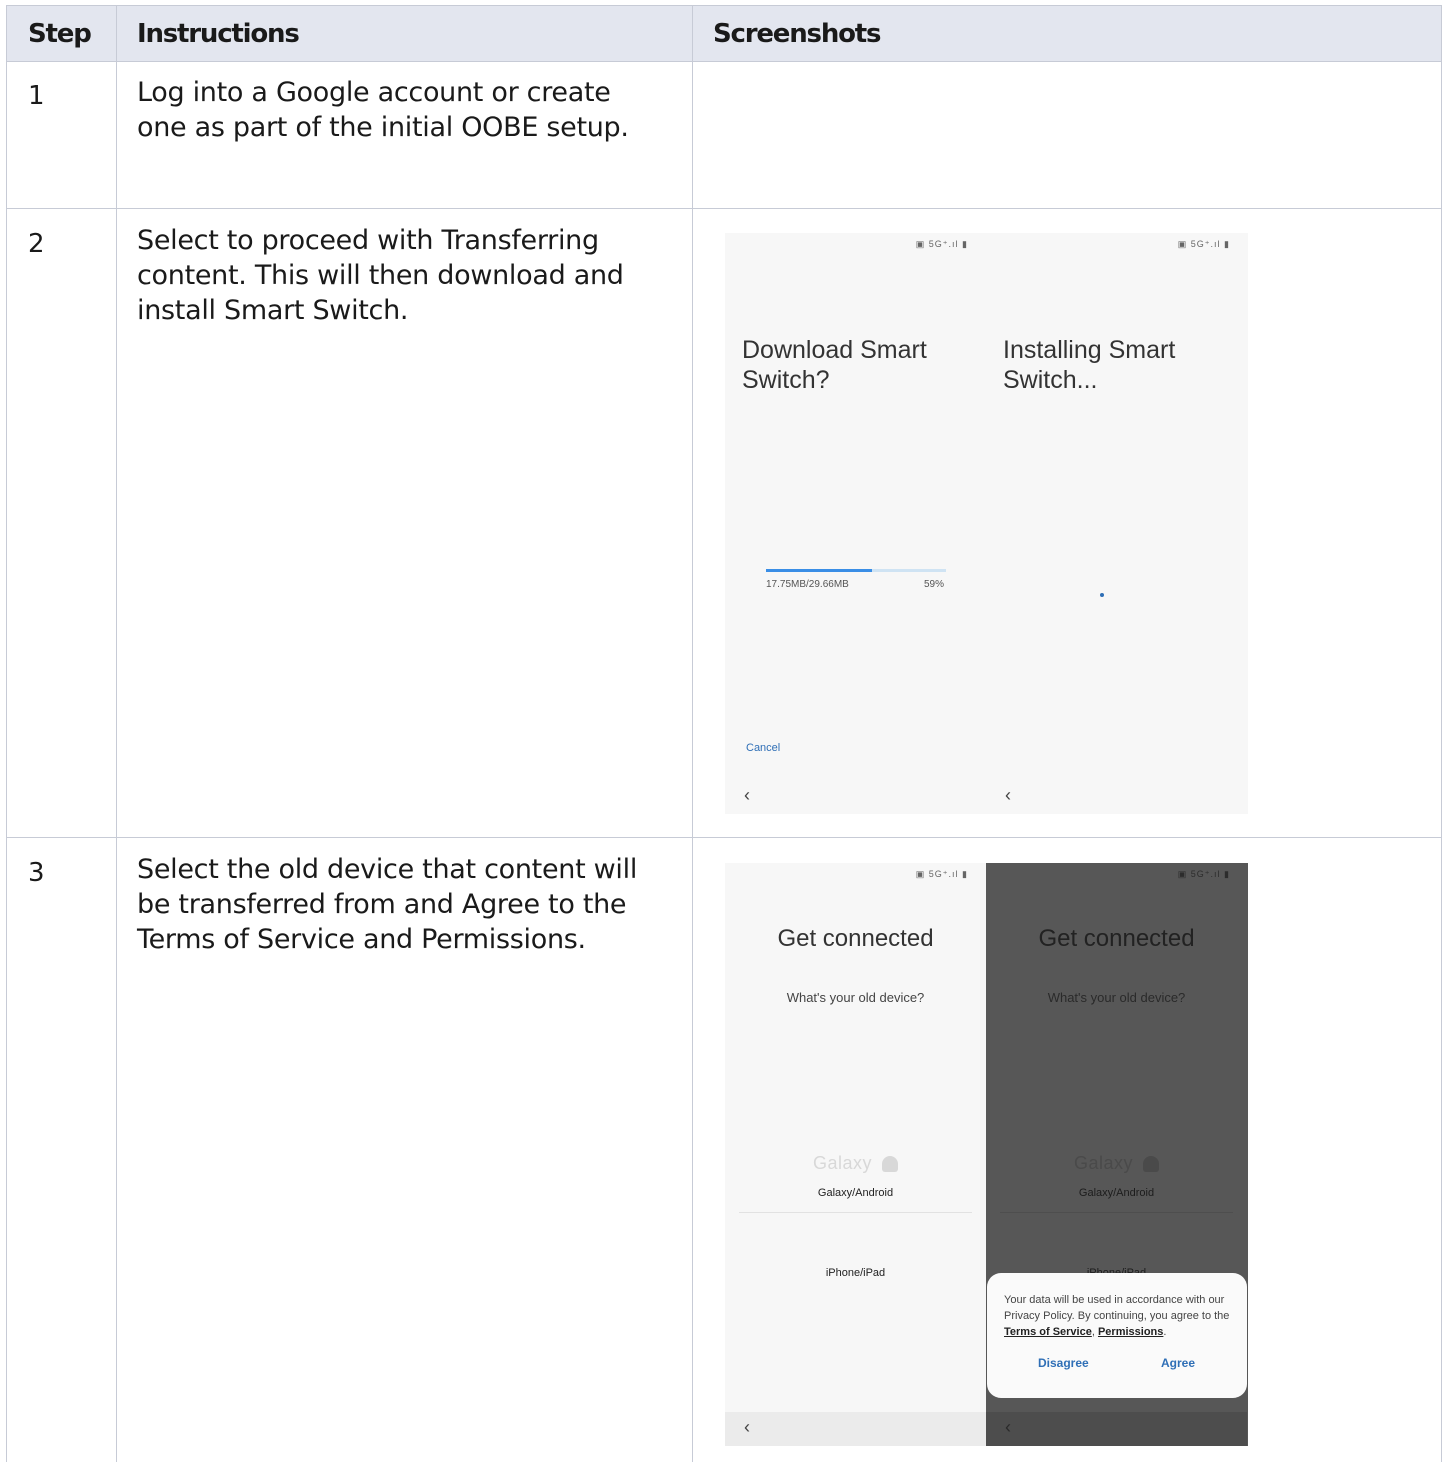 The height and width of the screenshot is (1462, 1448). What do you see at coordinates (819, 570) in the screenshot?
I see `download-progress-fill` at bounding box center [819, 570].